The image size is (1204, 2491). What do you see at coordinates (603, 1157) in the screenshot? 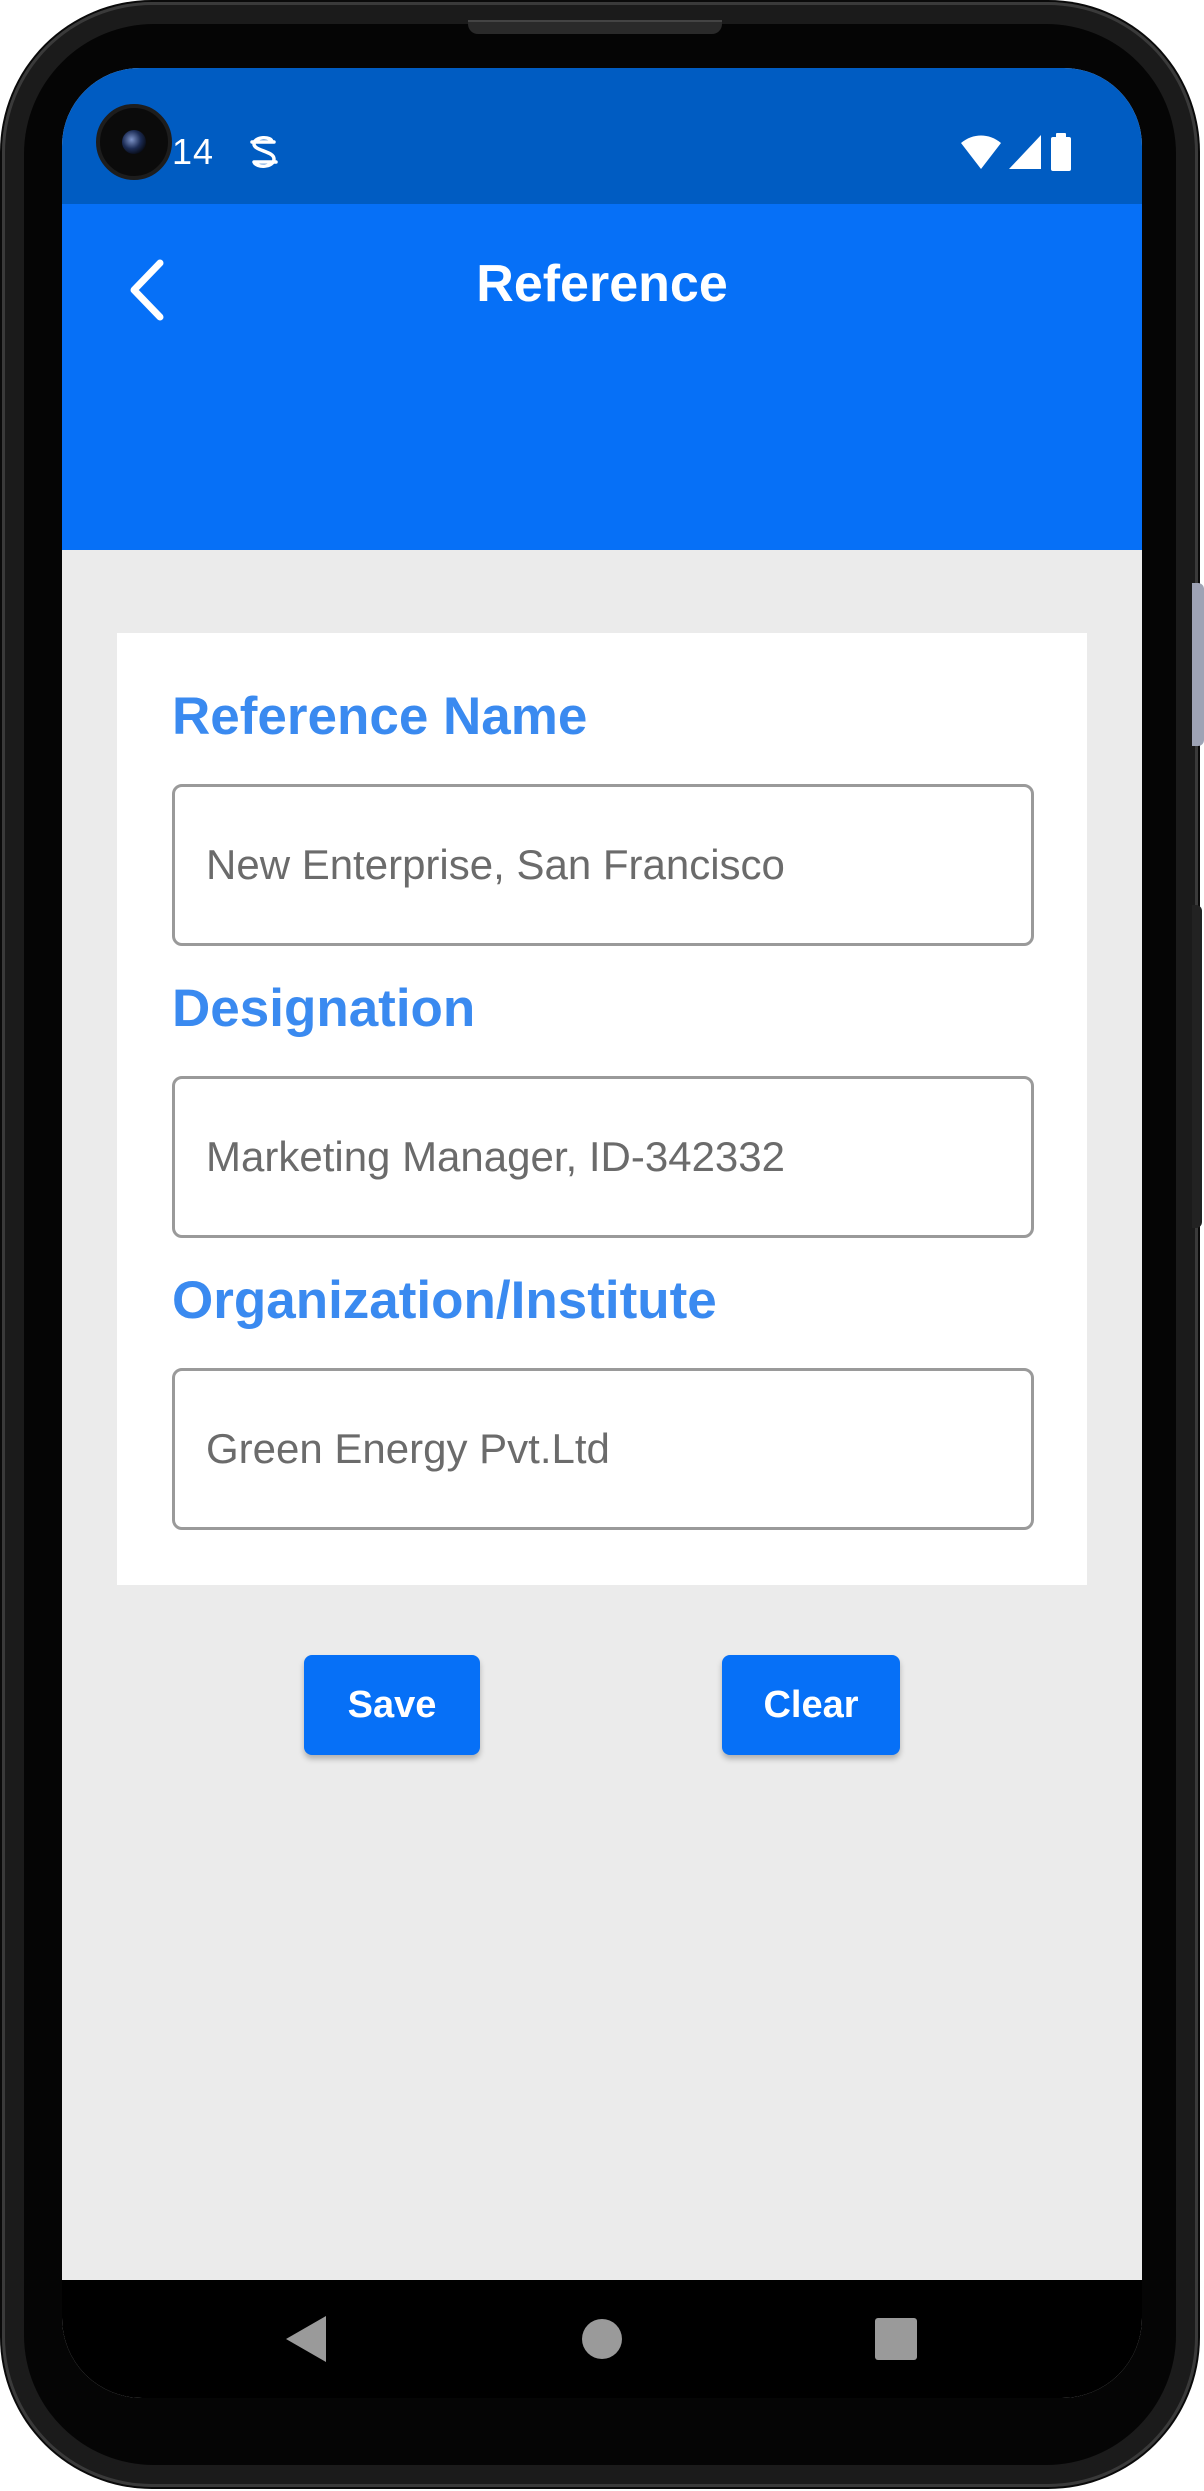
I see `designation-input` at bounding box center [603, 1157].